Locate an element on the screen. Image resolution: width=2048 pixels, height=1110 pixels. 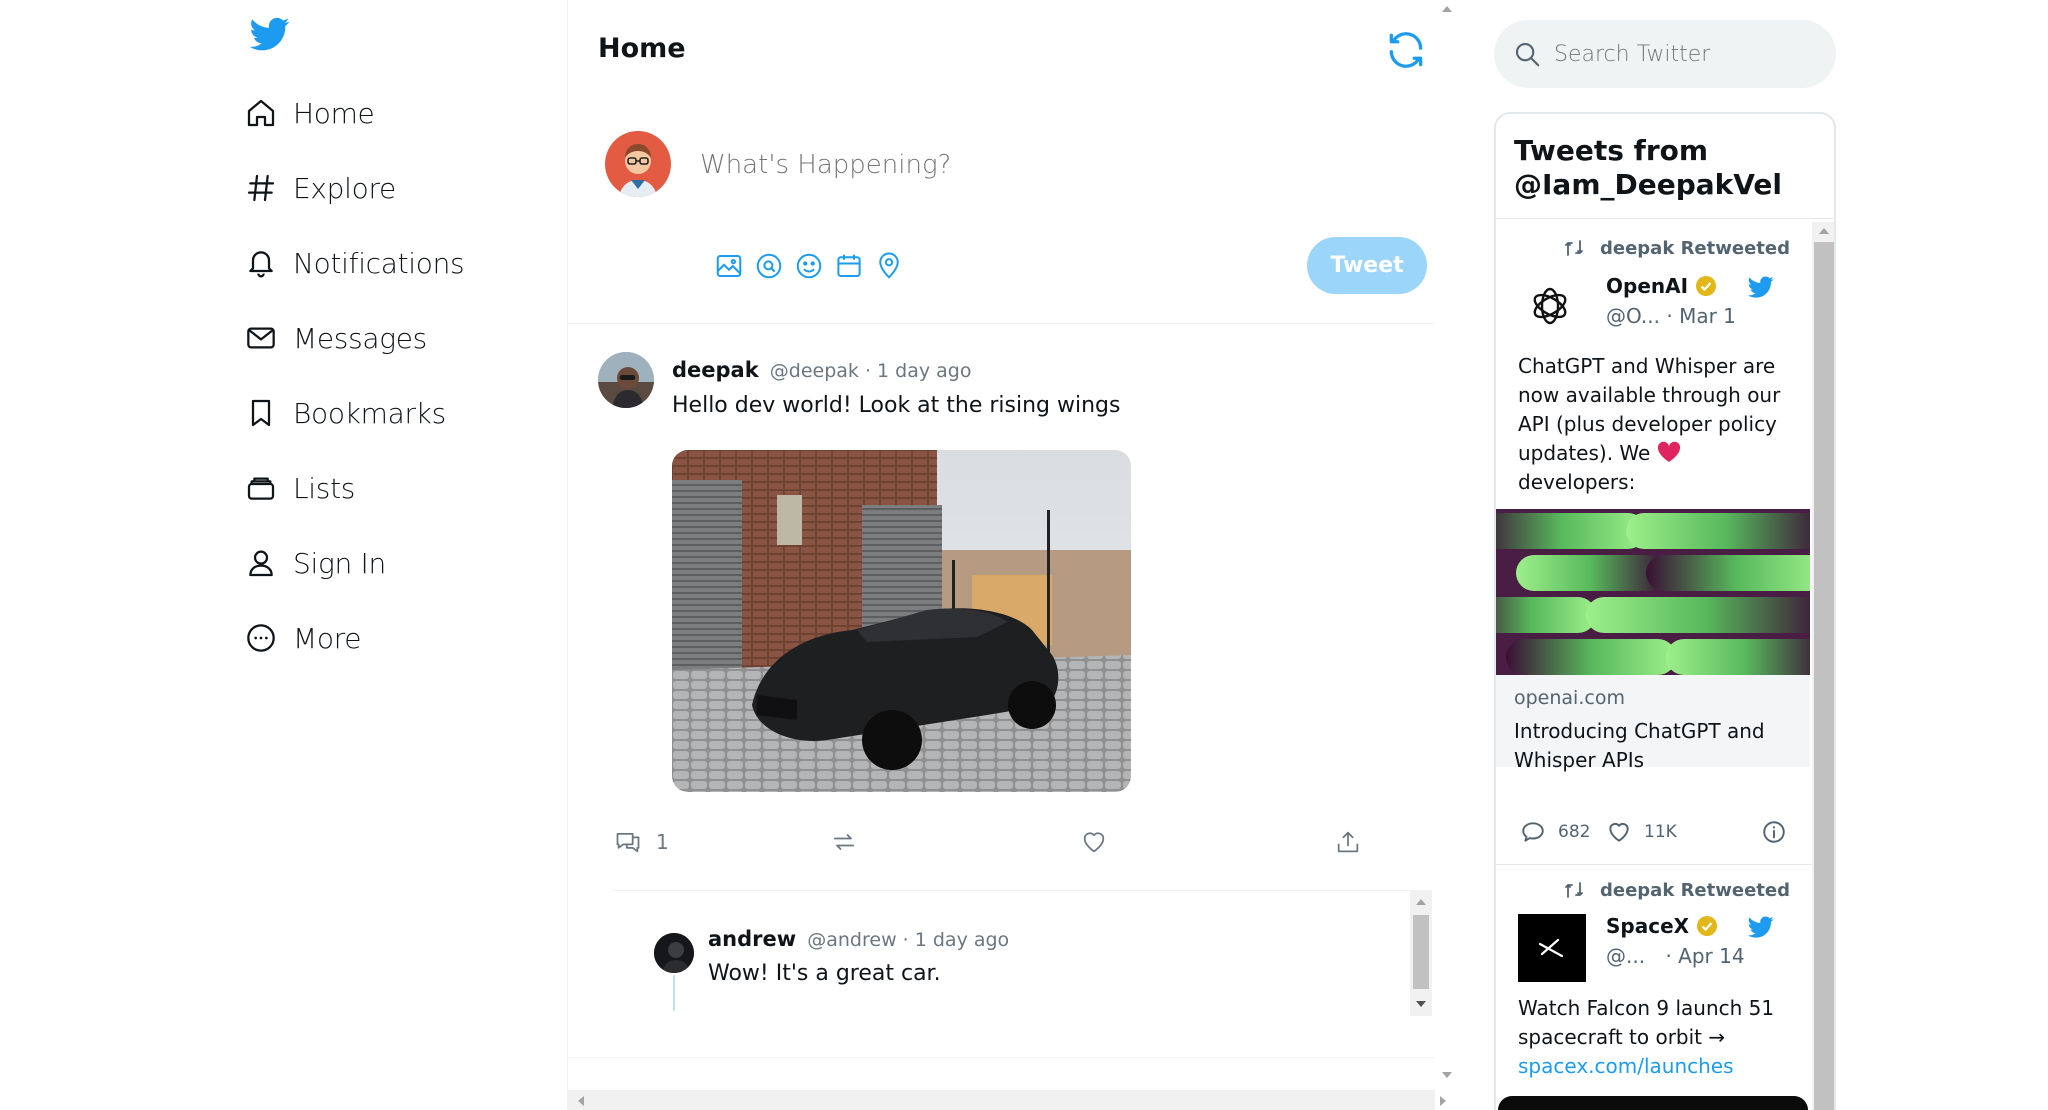
comment-icon is located at coordinates (628, 842).